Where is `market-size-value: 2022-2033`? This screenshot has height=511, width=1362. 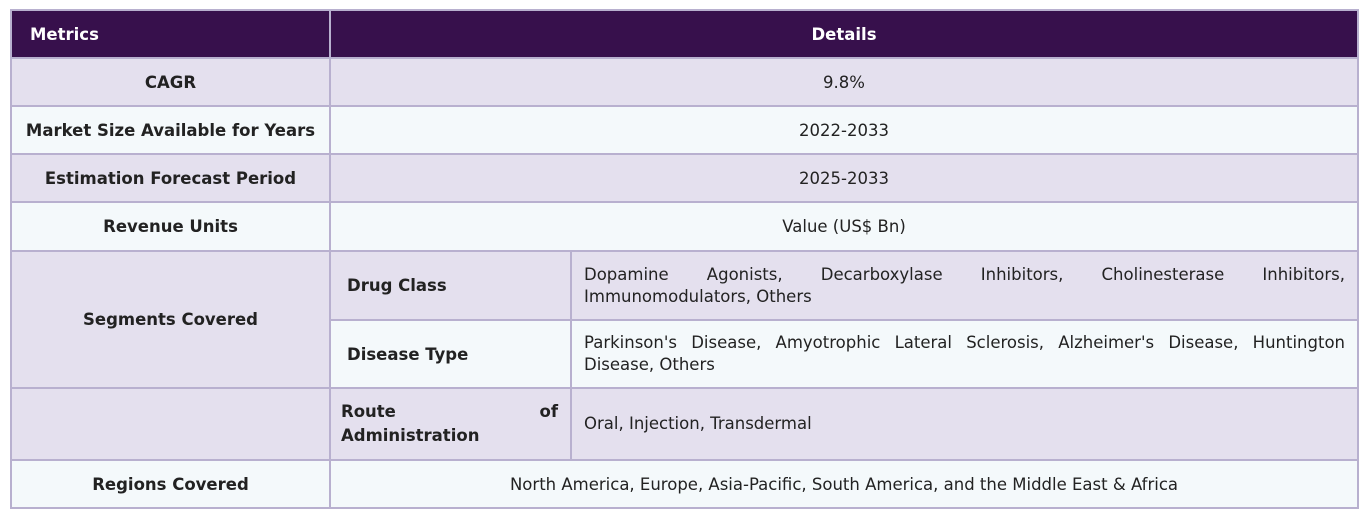
market-size-value: 2022-2033 is located at coordinates (844, 130).